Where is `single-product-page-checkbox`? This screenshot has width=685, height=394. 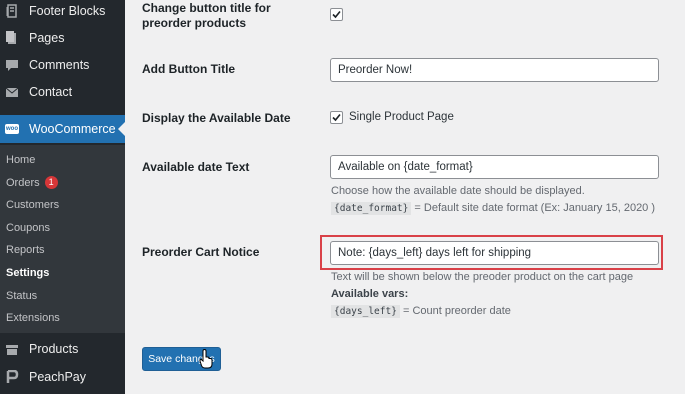
single-product-page-checkbox is located at coordinates (336, 117).